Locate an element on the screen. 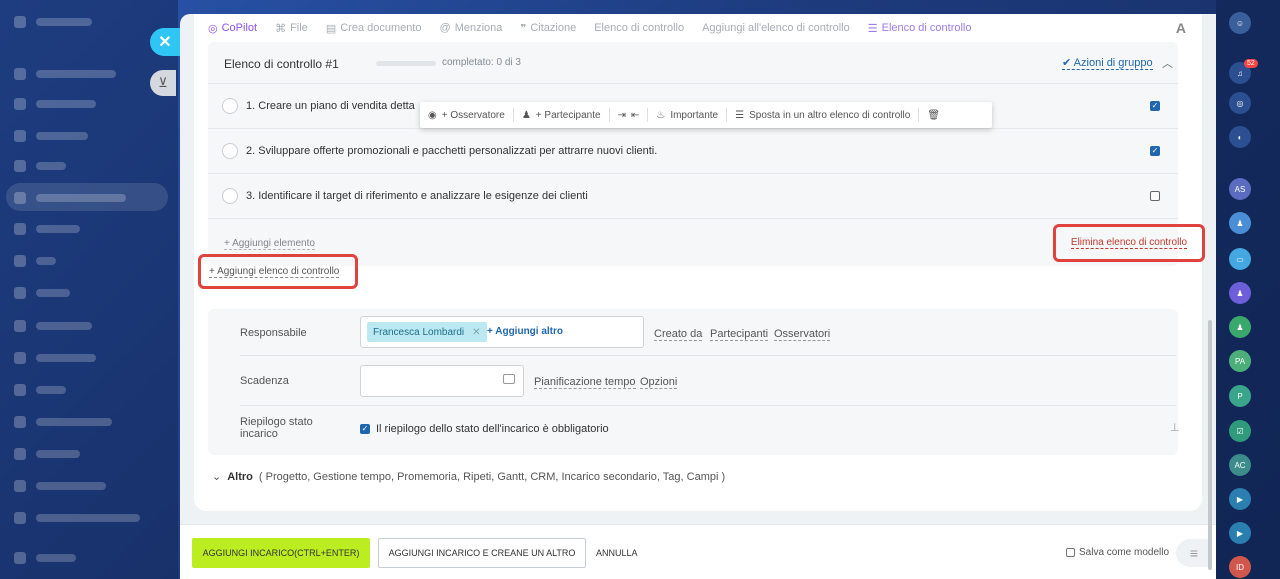  create-document-button: ▤ Crea documento is located at coordinates (374, 28).